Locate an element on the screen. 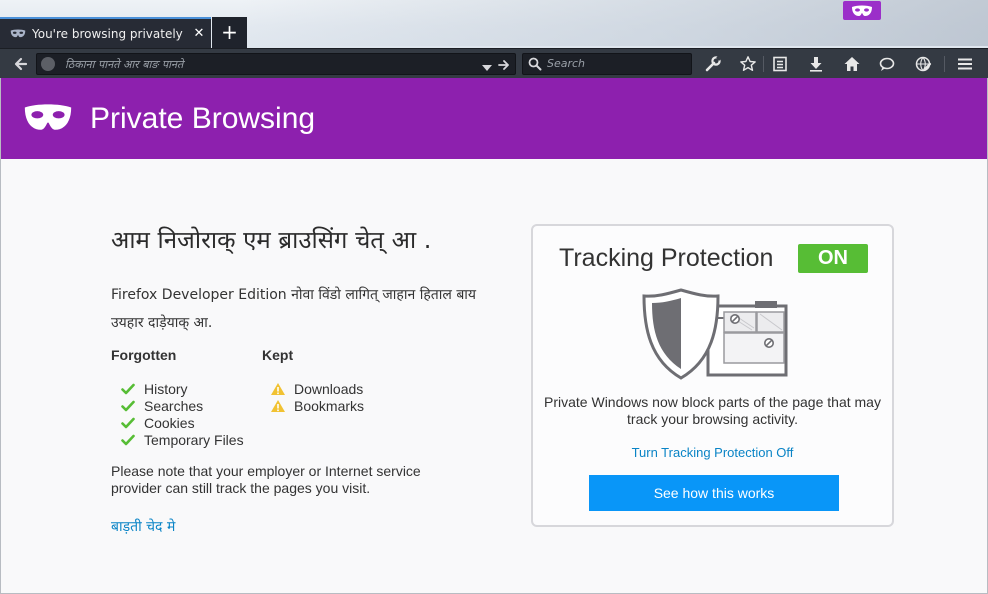 This screenshot has height=594, width=988. list-item: Temporary Files is located at coordinates (182, 439).